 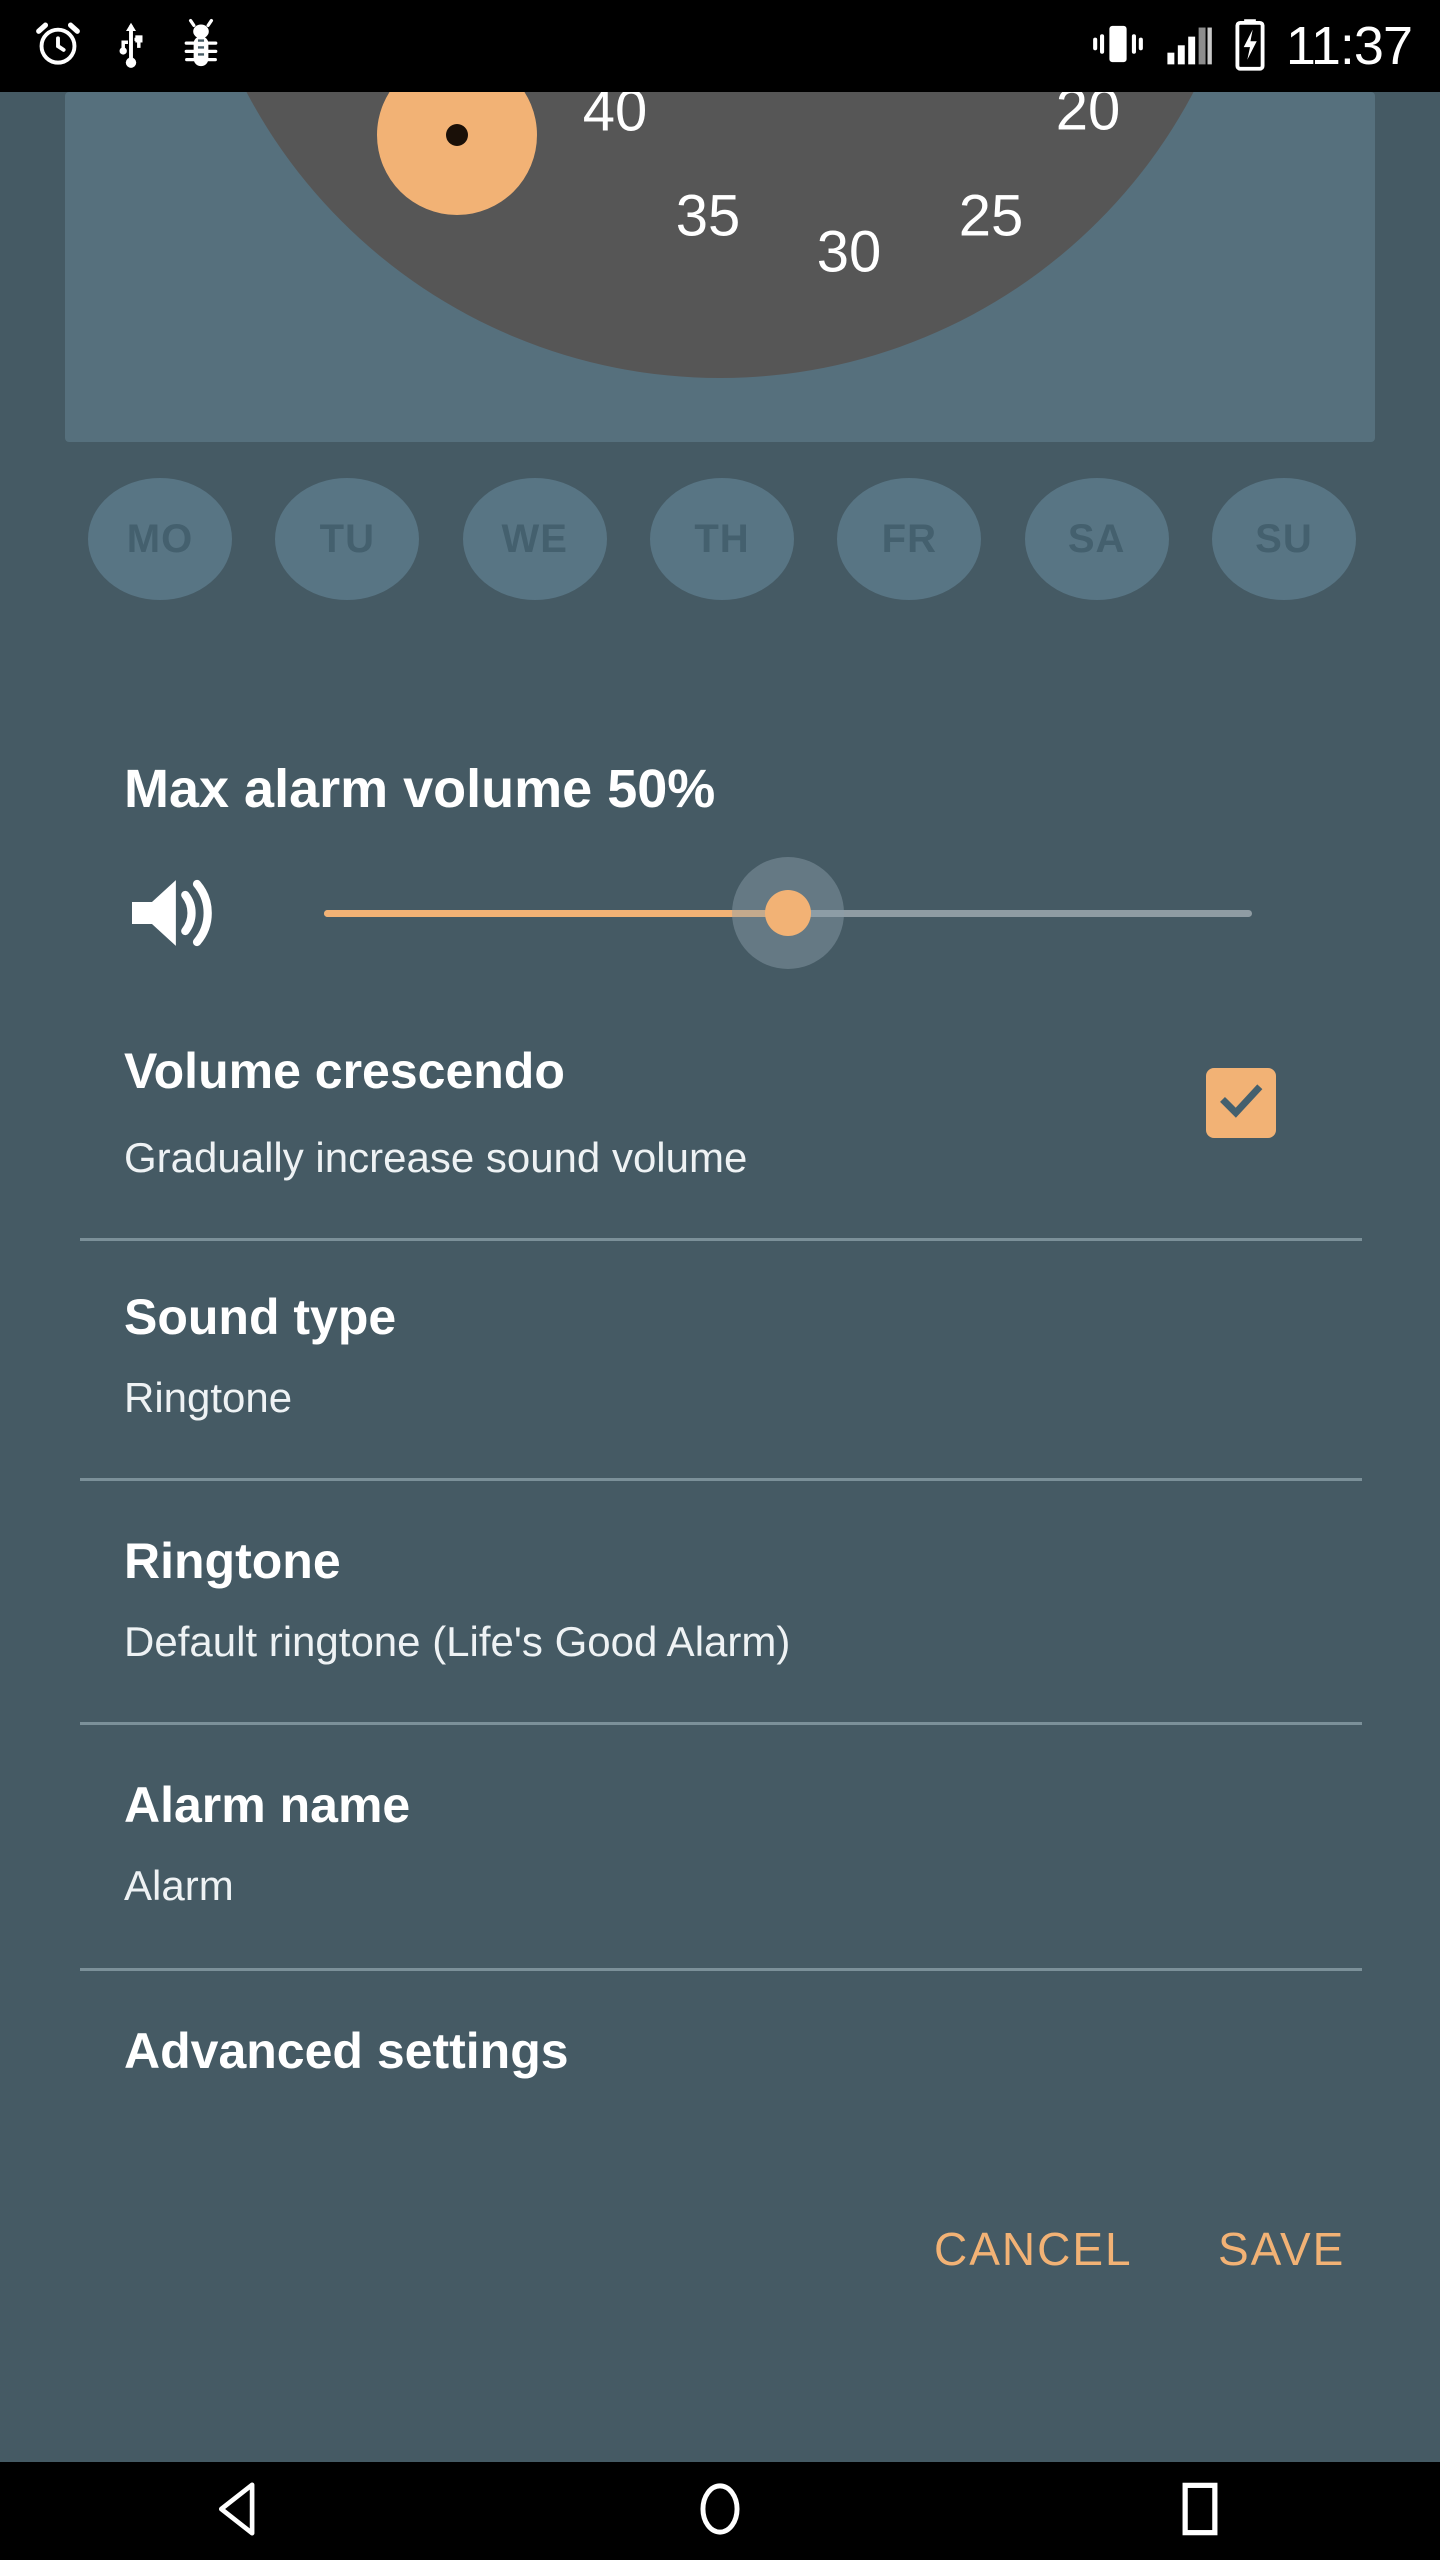 I want to click on recents-icon, so click(x=1200, y=2511).